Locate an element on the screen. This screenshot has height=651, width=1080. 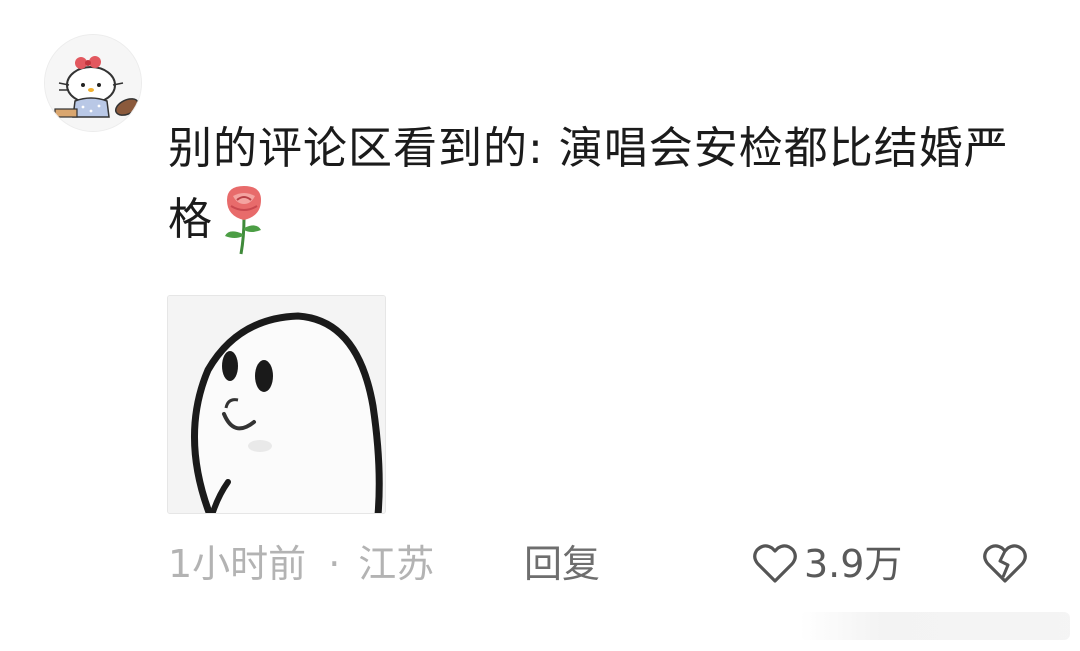
user-avatar is located at coordinates (93, 83).